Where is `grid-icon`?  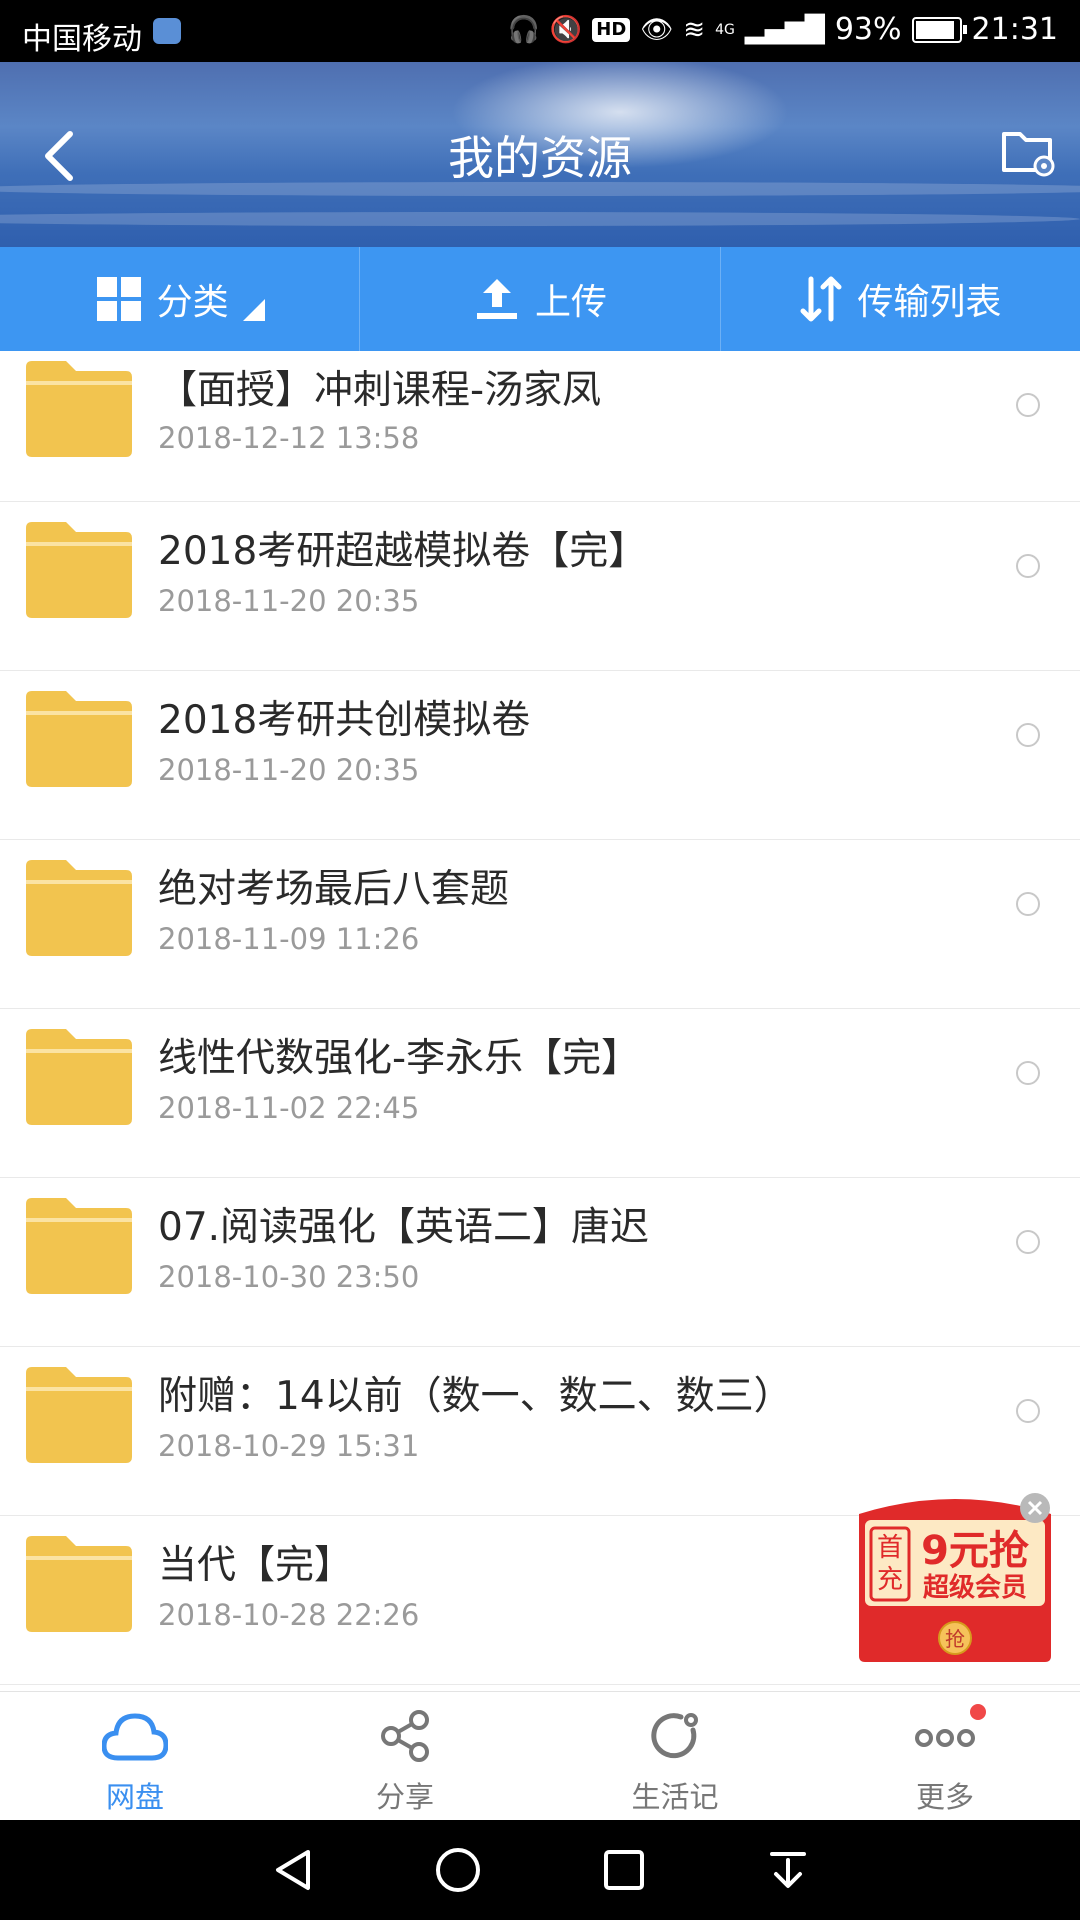 grid-icon is located at coordinates (118, 299).